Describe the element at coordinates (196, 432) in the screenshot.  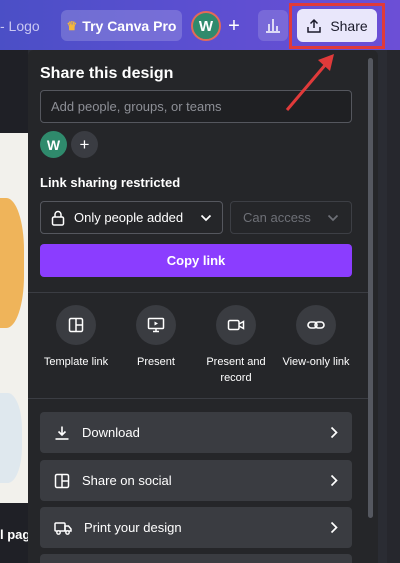
I see `download-row: Download` at that location.